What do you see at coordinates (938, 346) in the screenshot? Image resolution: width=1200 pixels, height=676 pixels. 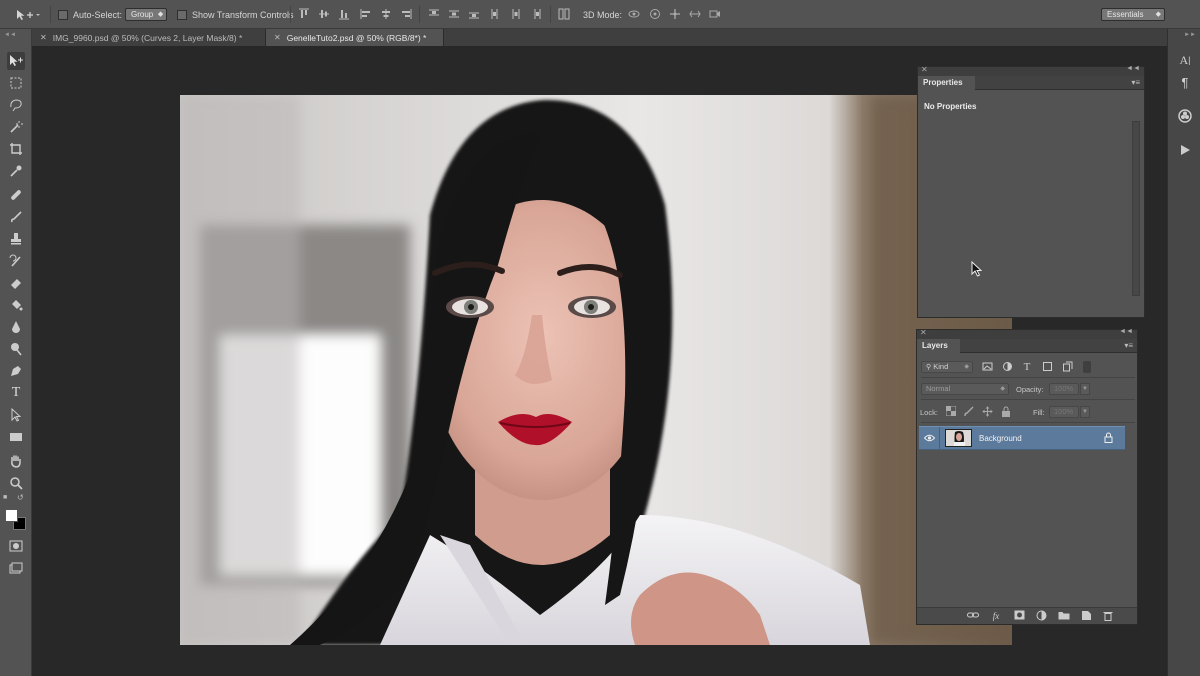 I see `layers-tab: Layers` at bounding box center [938, 346].